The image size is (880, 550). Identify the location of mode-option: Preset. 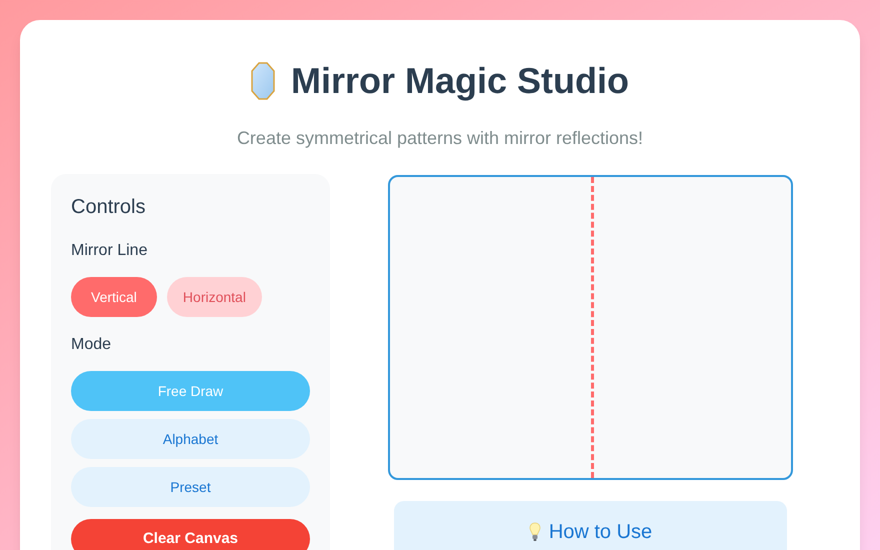
(190, 487).